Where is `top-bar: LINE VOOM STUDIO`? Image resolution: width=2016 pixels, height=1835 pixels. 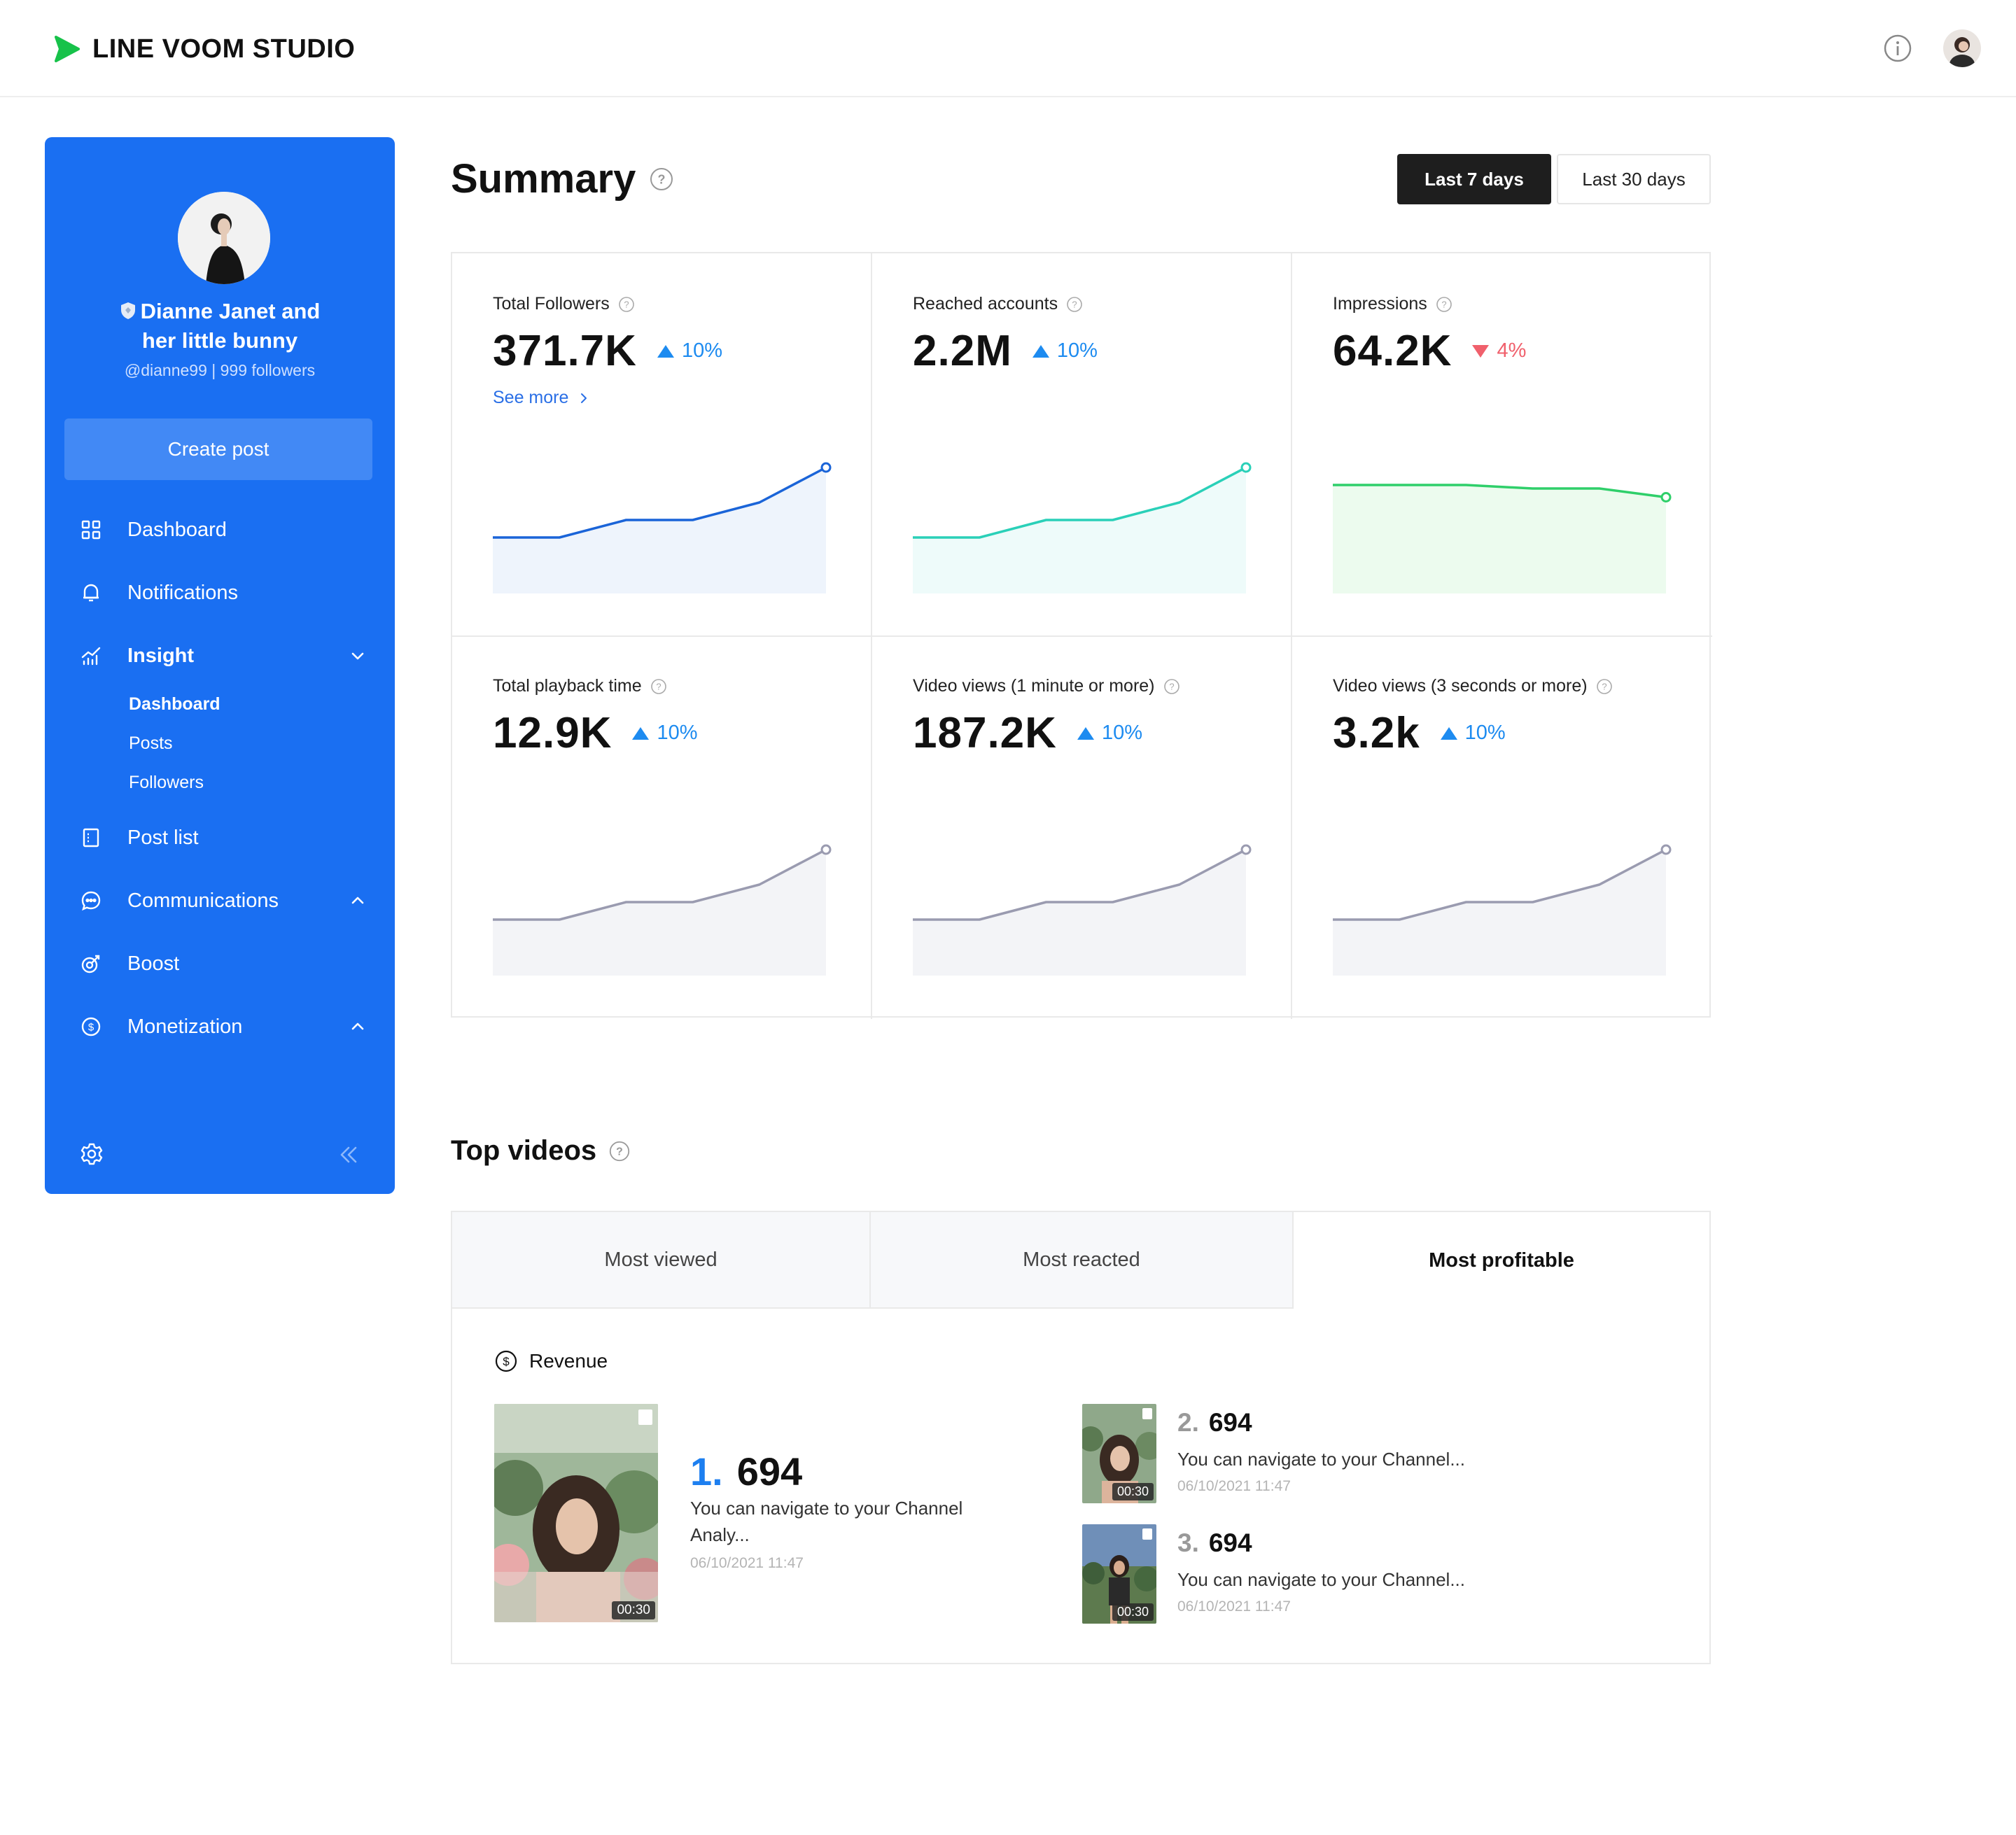
top-bar: LINE VOOM STUDIO is located at coordinates (1008, 48).